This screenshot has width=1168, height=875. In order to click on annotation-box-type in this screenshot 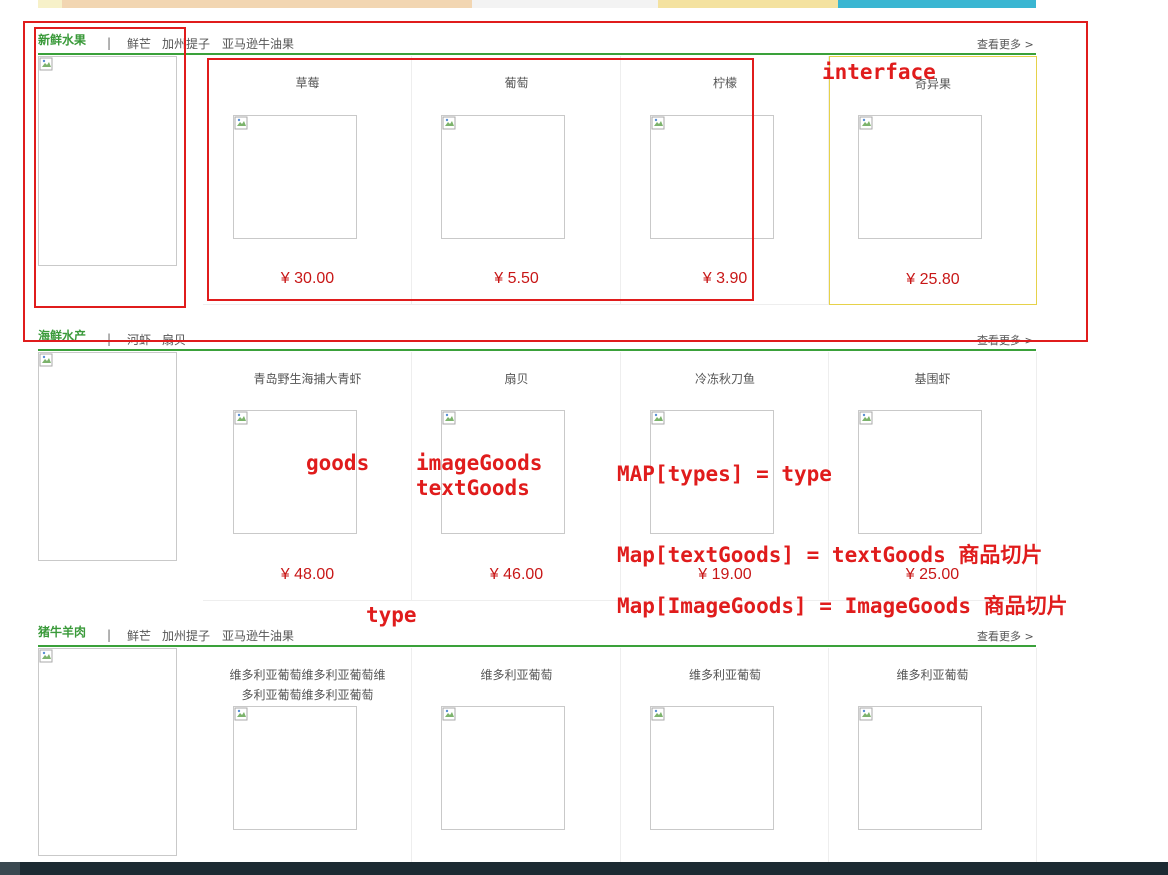, I will do `click(110, 167)`.